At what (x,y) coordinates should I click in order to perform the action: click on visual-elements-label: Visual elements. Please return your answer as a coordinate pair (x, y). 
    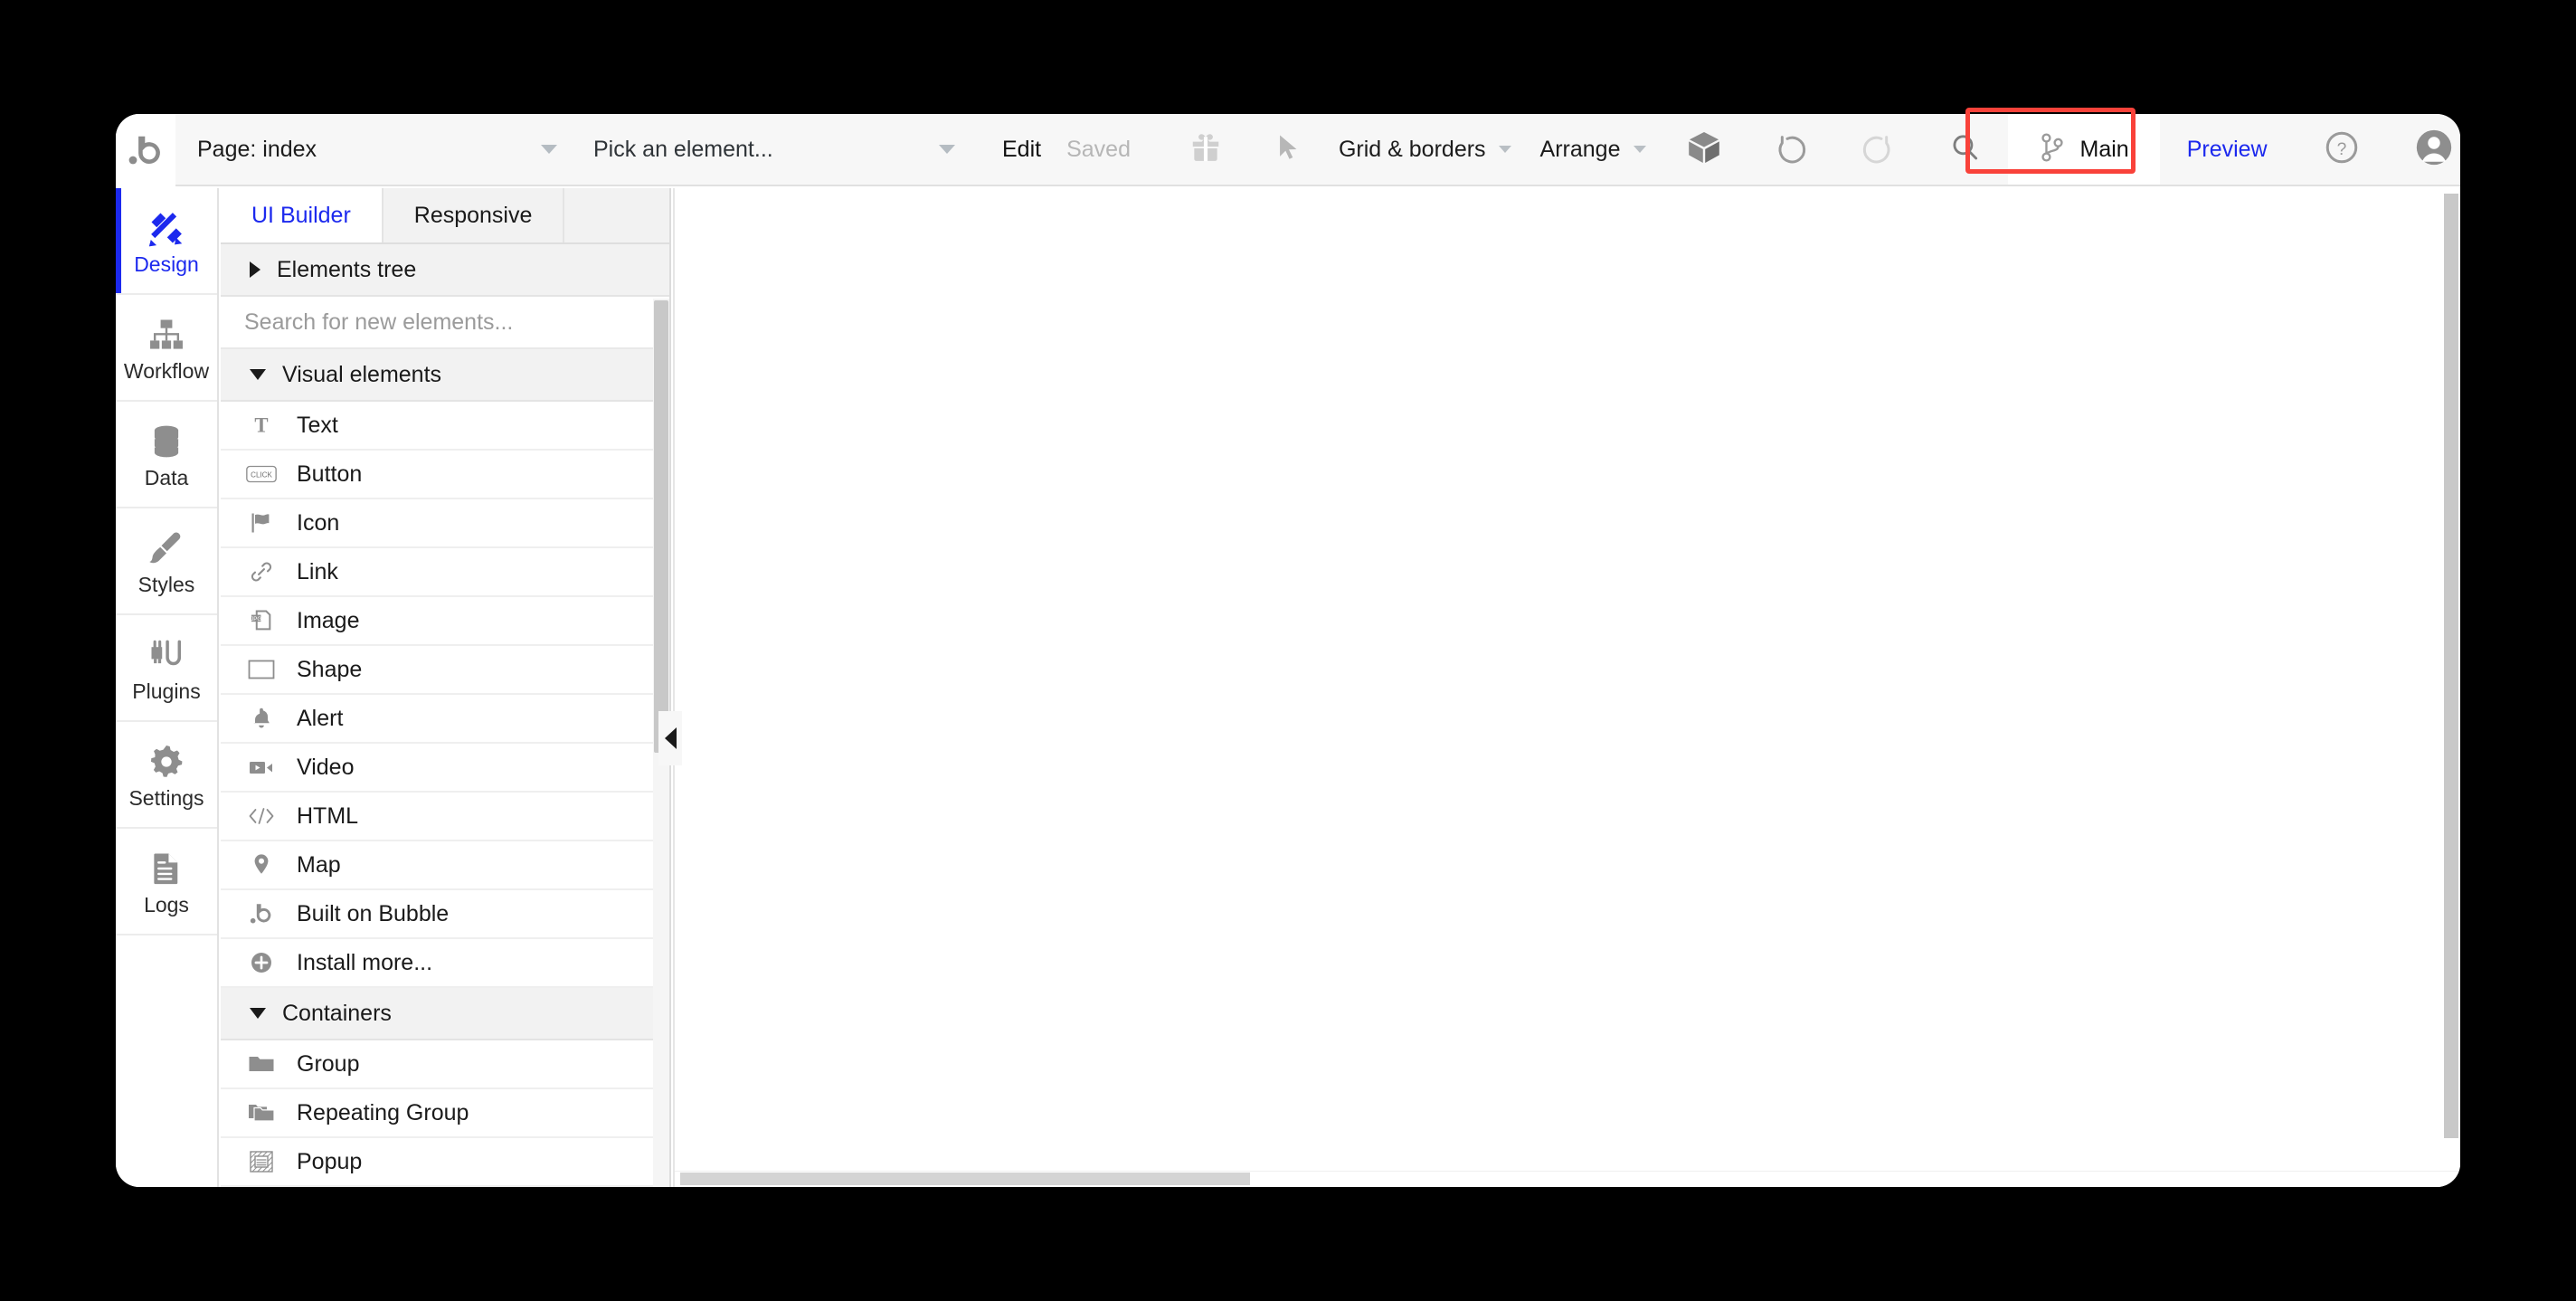
    Looking at the image, I should click on (362, 374).